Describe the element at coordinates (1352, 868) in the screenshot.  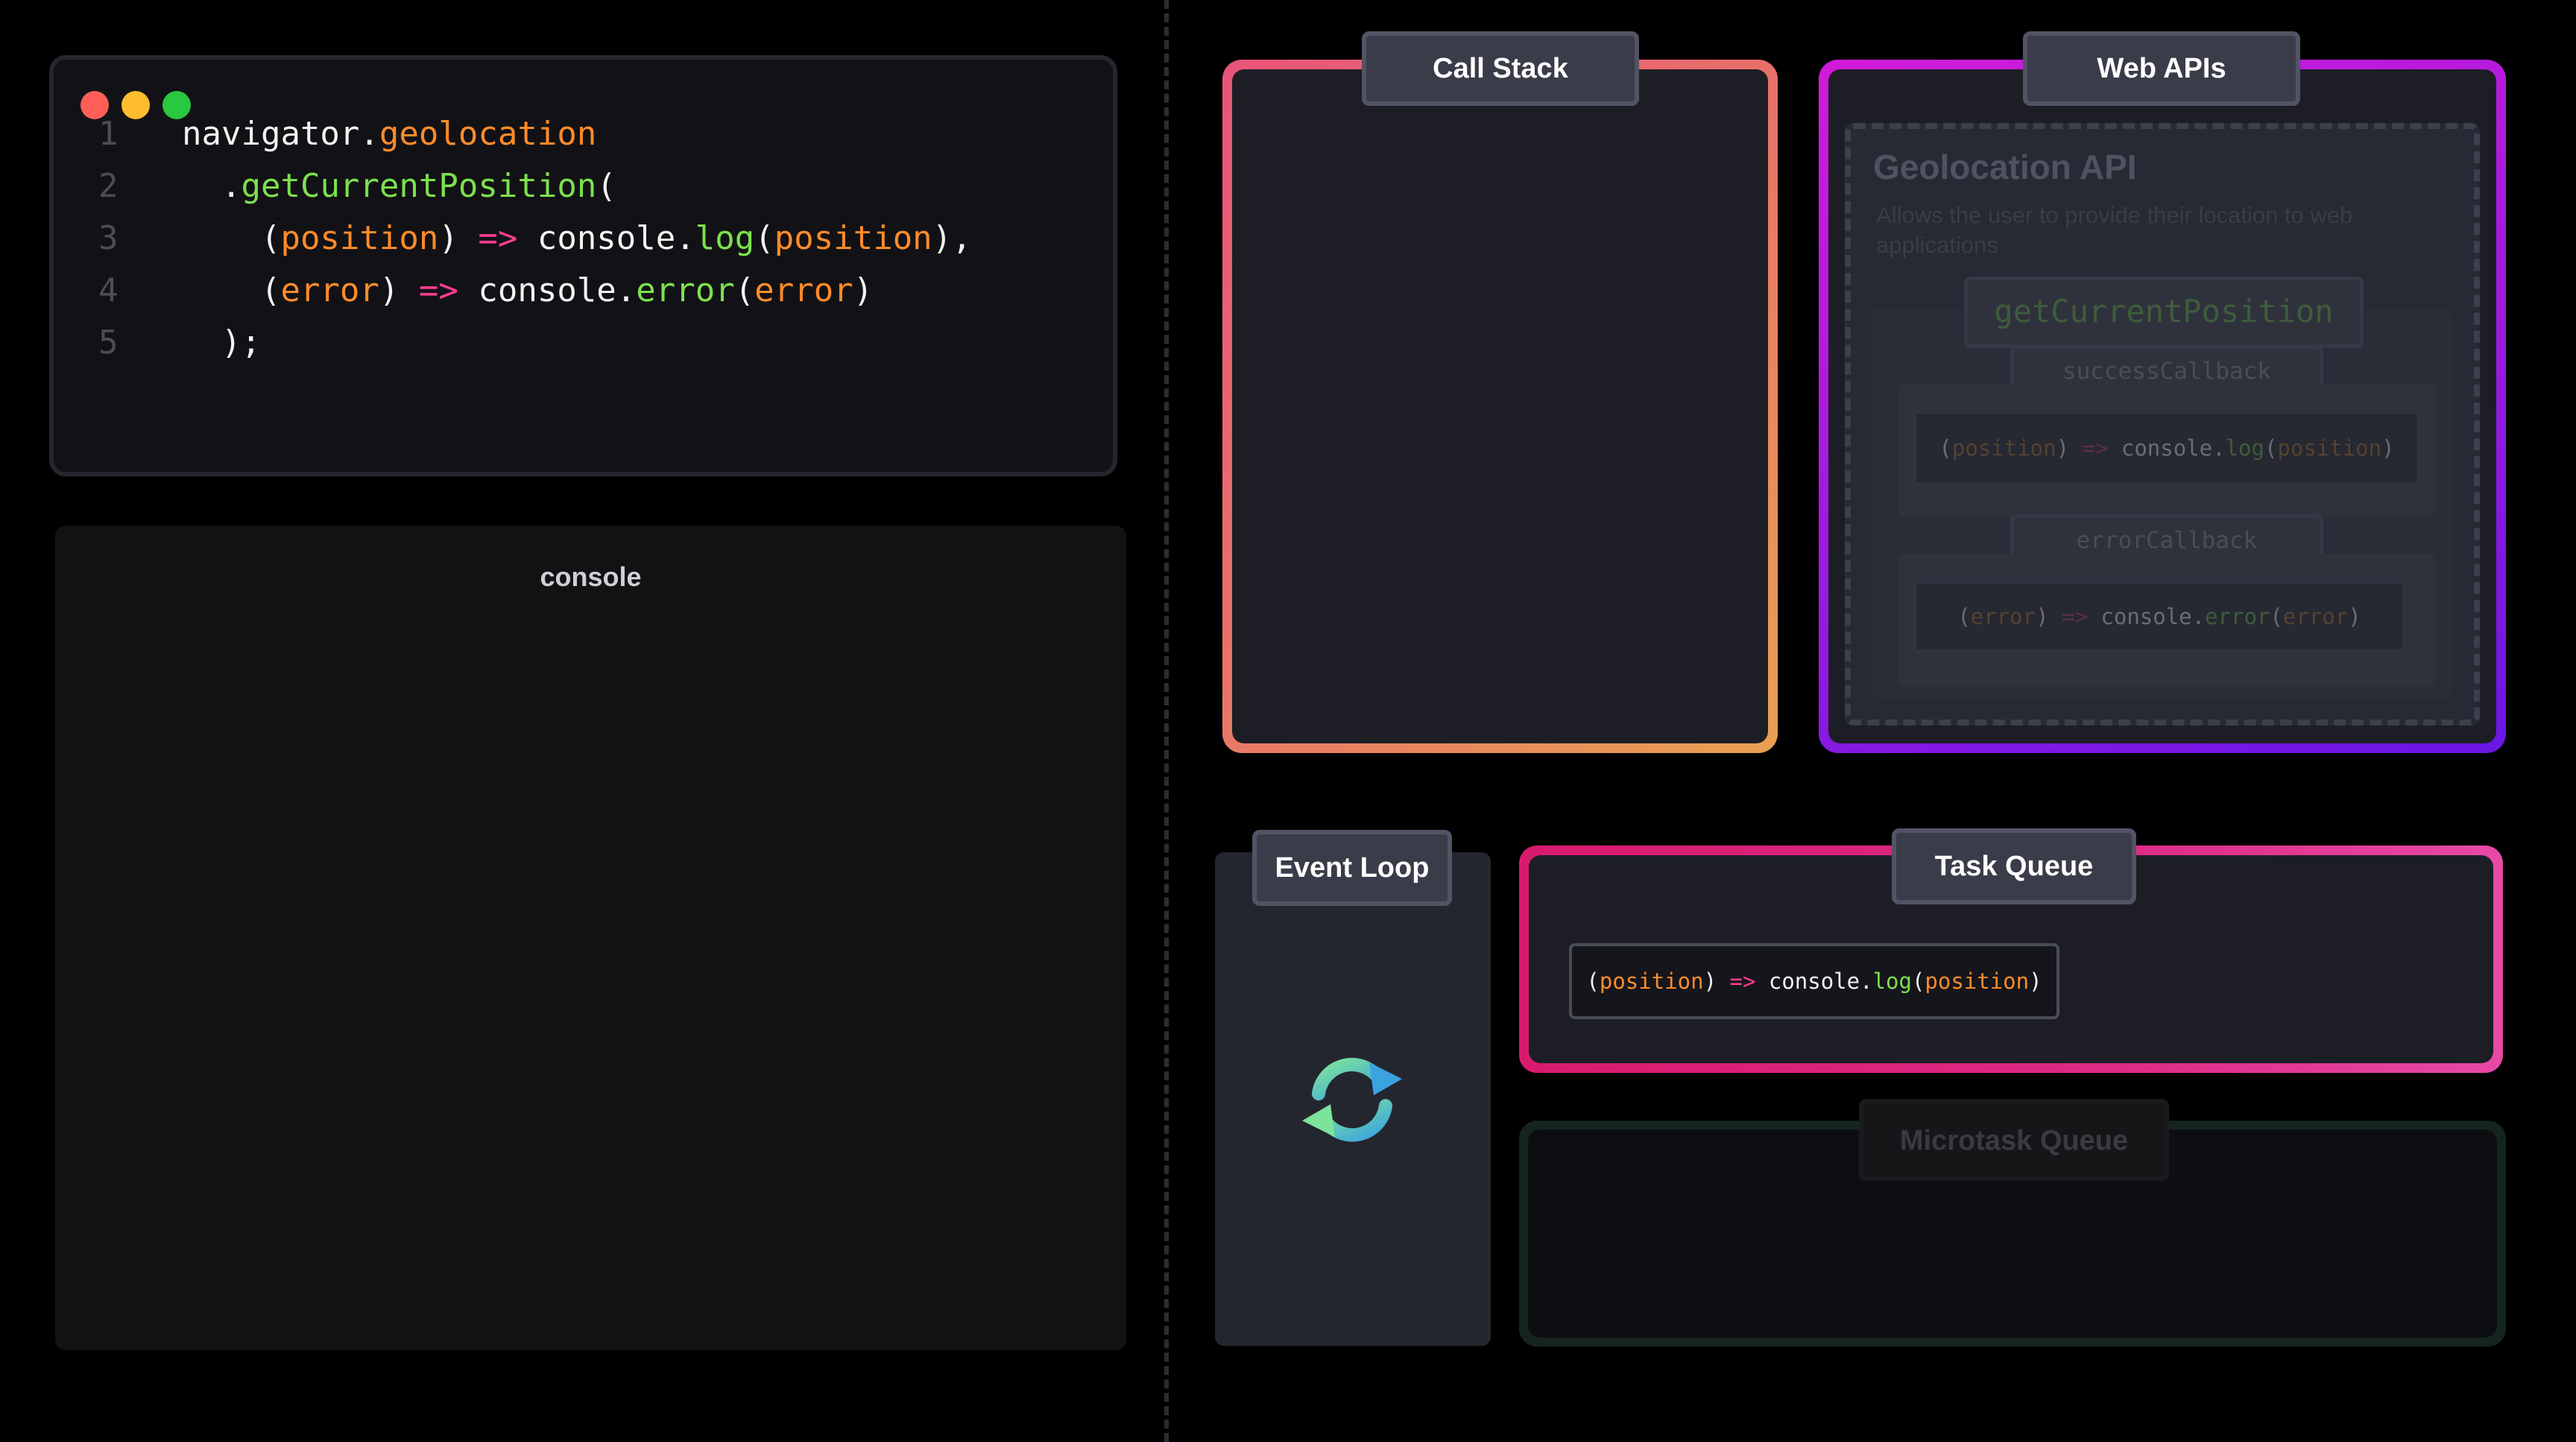
I see `event-loop-title: Event Loop` at that location.